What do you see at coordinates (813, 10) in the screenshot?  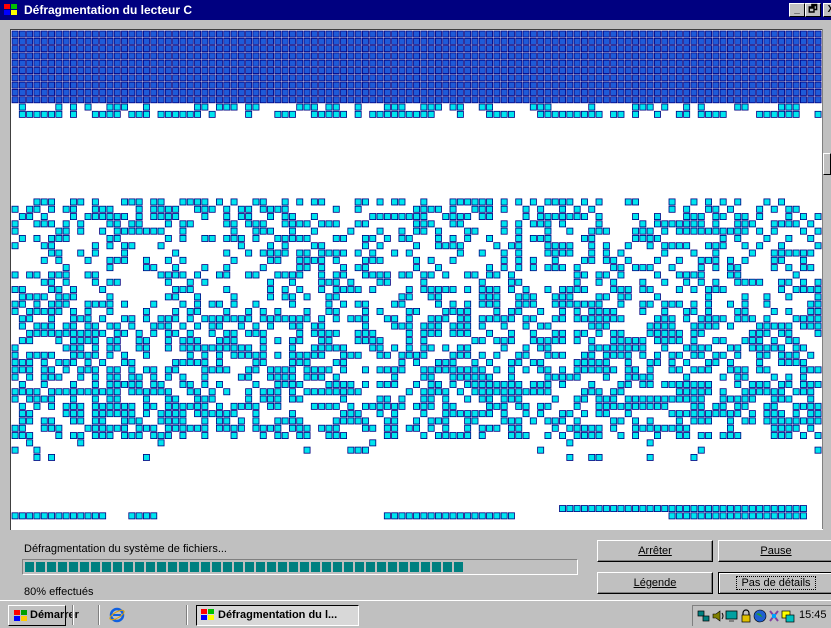 I see `restore-button: 🗗` at bounding box center [813, 10].